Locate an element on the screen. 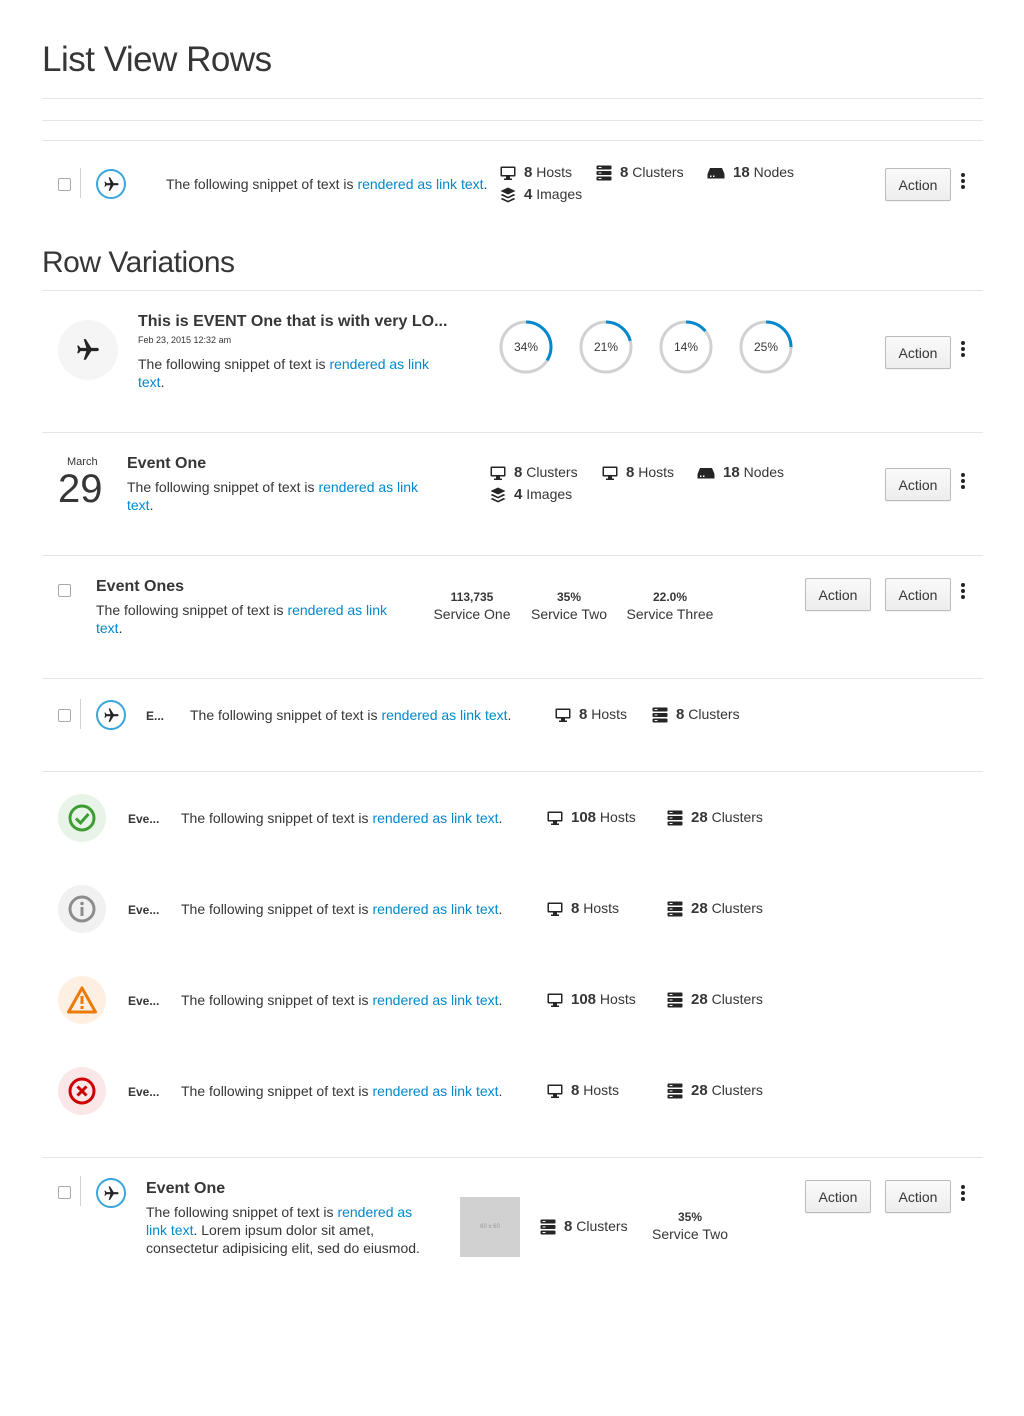 Image resolution: width=1024 pixels, height=1416 pixels. row-heading: Event Ones is located at coordinates (140, 586).